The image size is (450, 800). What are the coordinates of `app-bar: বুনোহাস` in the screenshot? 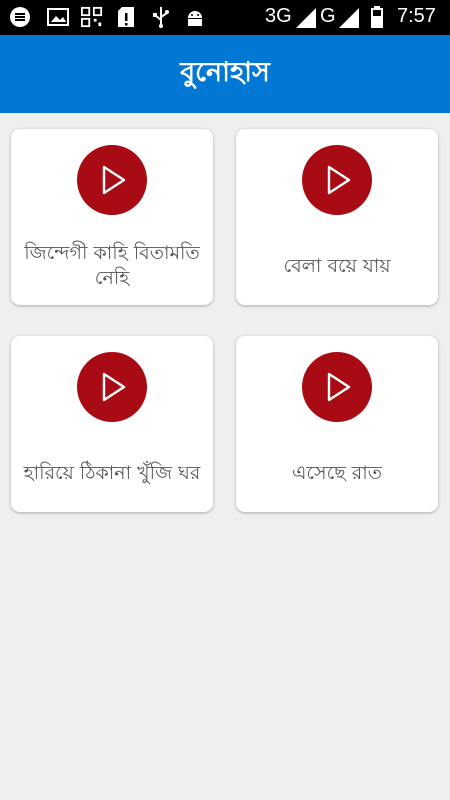 It's located at (225, 74).